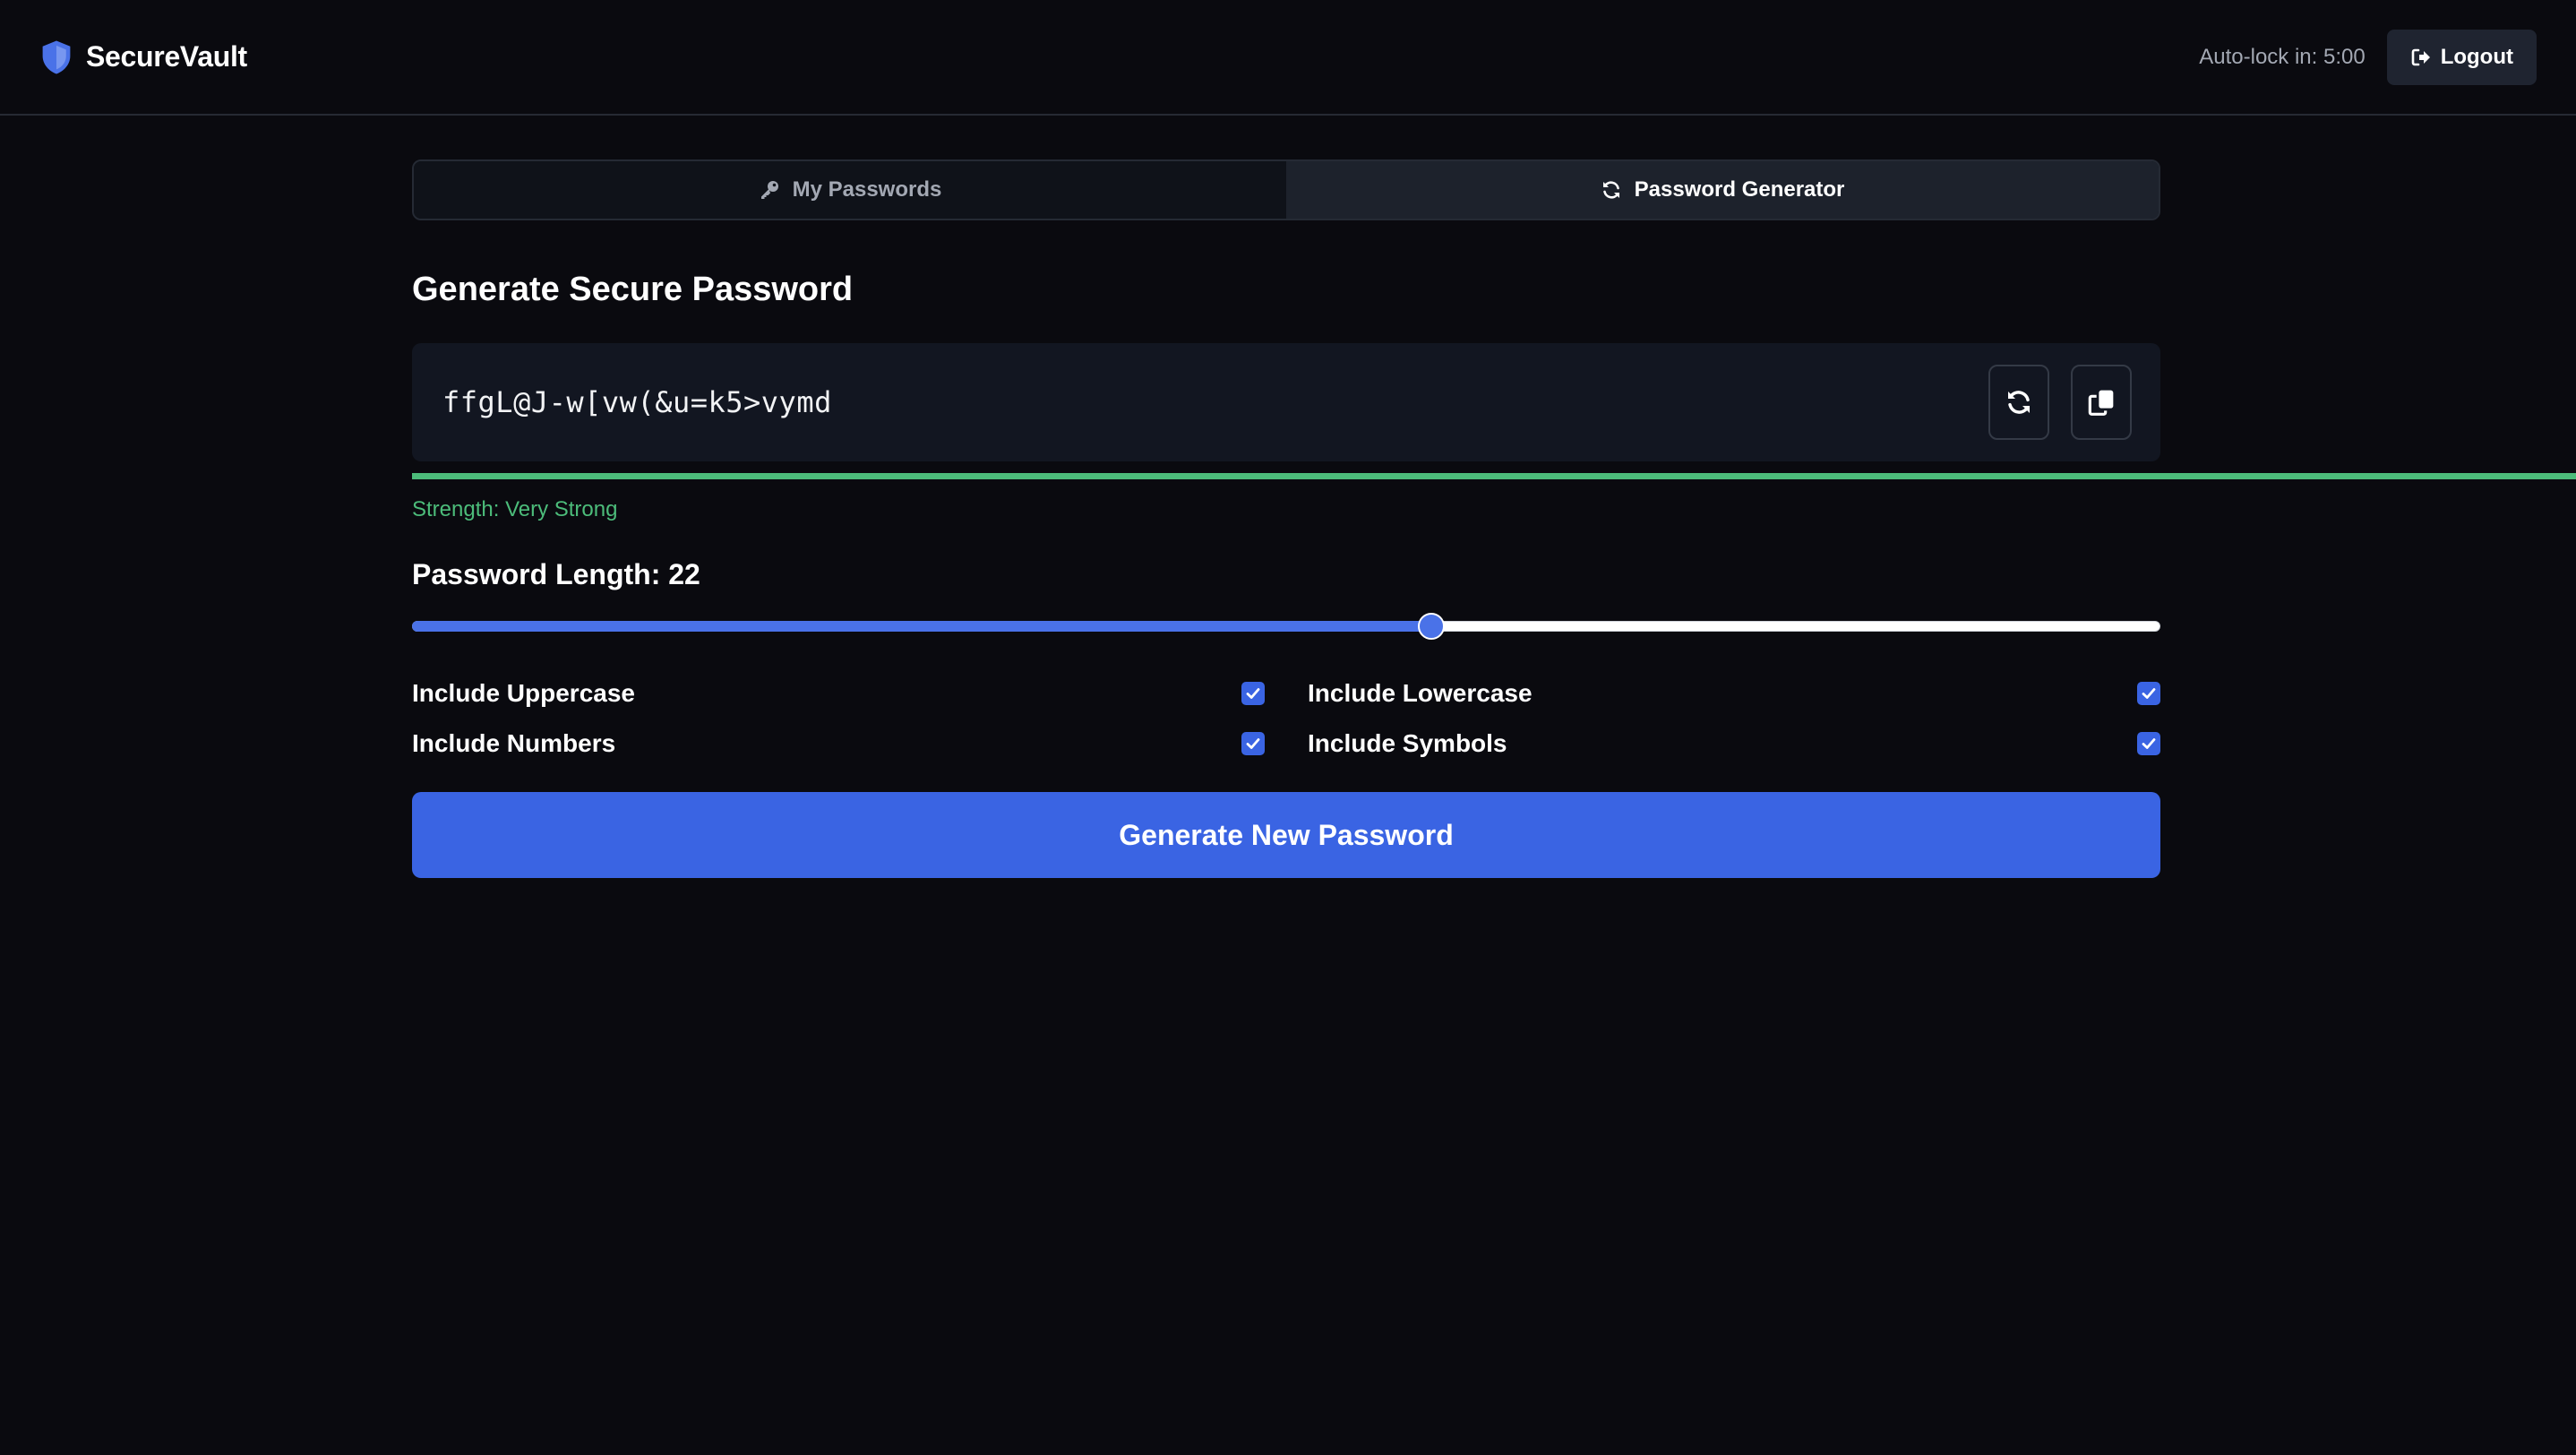 This screenshot has width=2576, height=1455. What do you see at coordinates (637, 402) in the screenshot?
I see `generated-password: ffgL@J-w[vw(&u=k5>vymd` at bounding box center [637, 402].